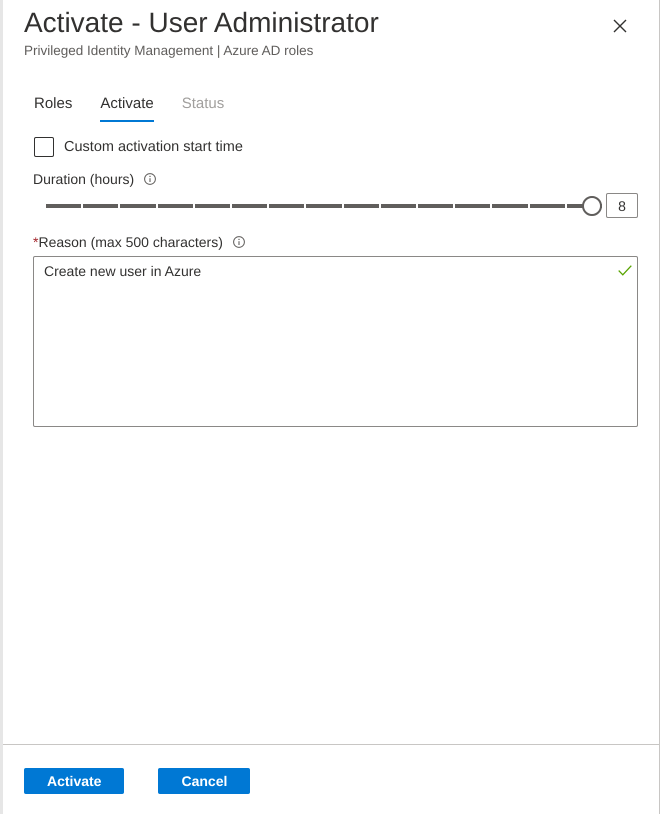  Describe the element at coordinates (592, 206) in the screenshot. I see `slider-thumb` at that location.